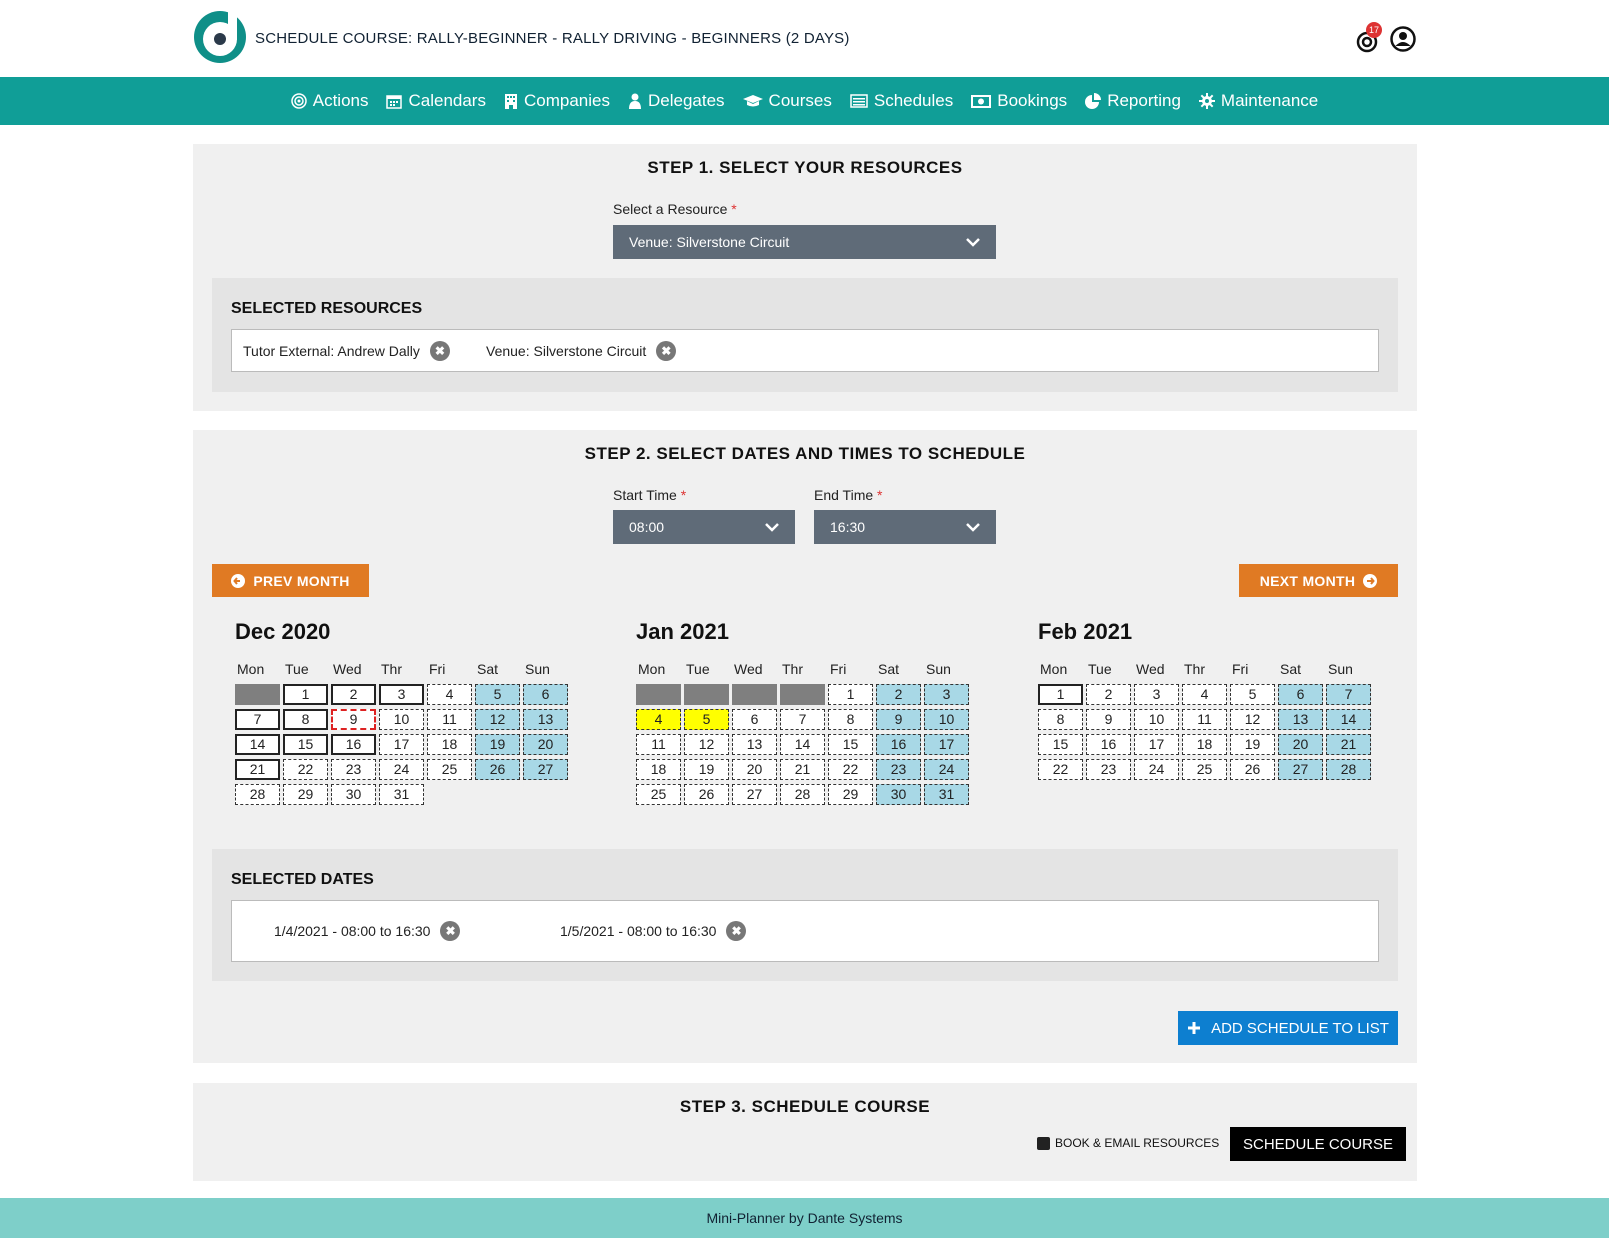 The height and width of the screenshot is (1238, 1609). Describe the element at coordinates (220, 37) in the screenshot. I see `dante-logo` at that location.